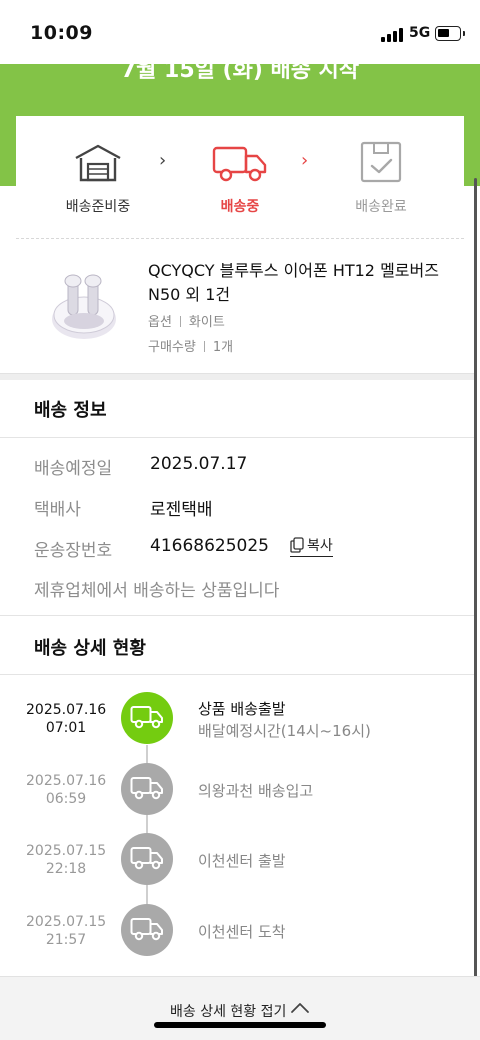  What do you see at coordinates (420, 33) in the screenshot?
I see `network-label: 5G` at bounding box center [420, 33].